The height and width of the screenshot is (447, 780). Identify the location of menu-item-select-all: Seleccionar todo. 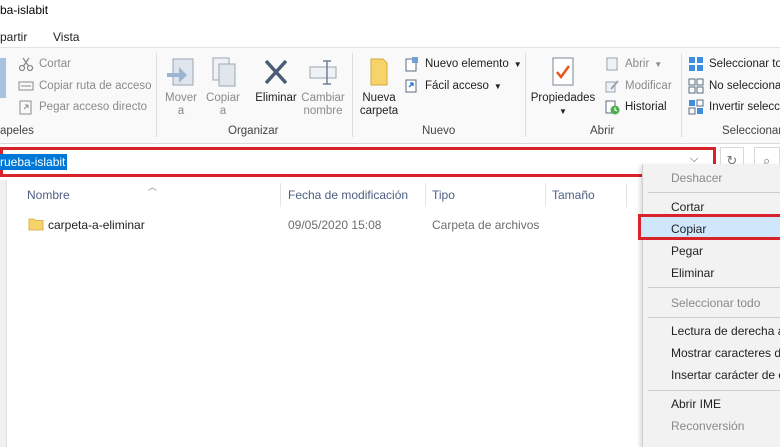
(715, 303).